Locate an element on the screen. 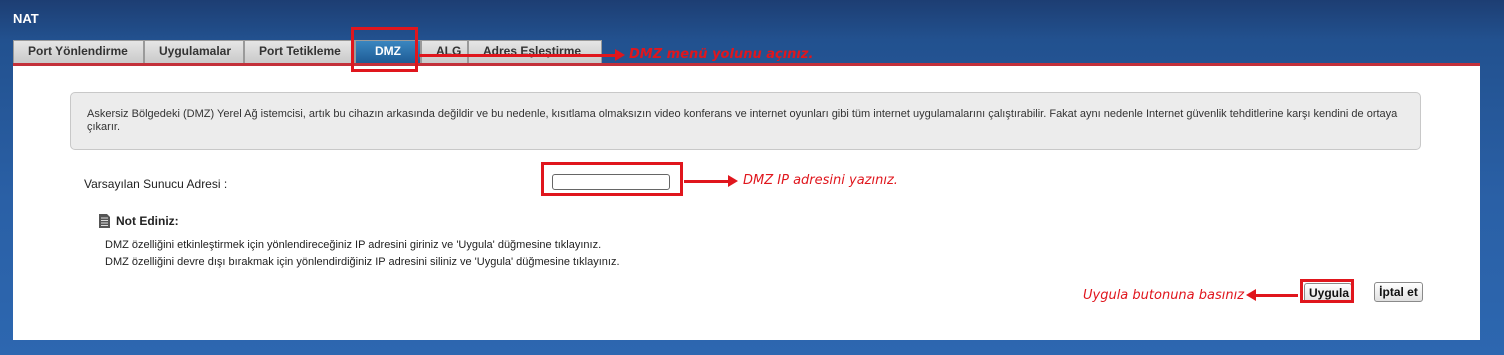  note-title: Not Ediniz: is located at coordinates (147, 221).